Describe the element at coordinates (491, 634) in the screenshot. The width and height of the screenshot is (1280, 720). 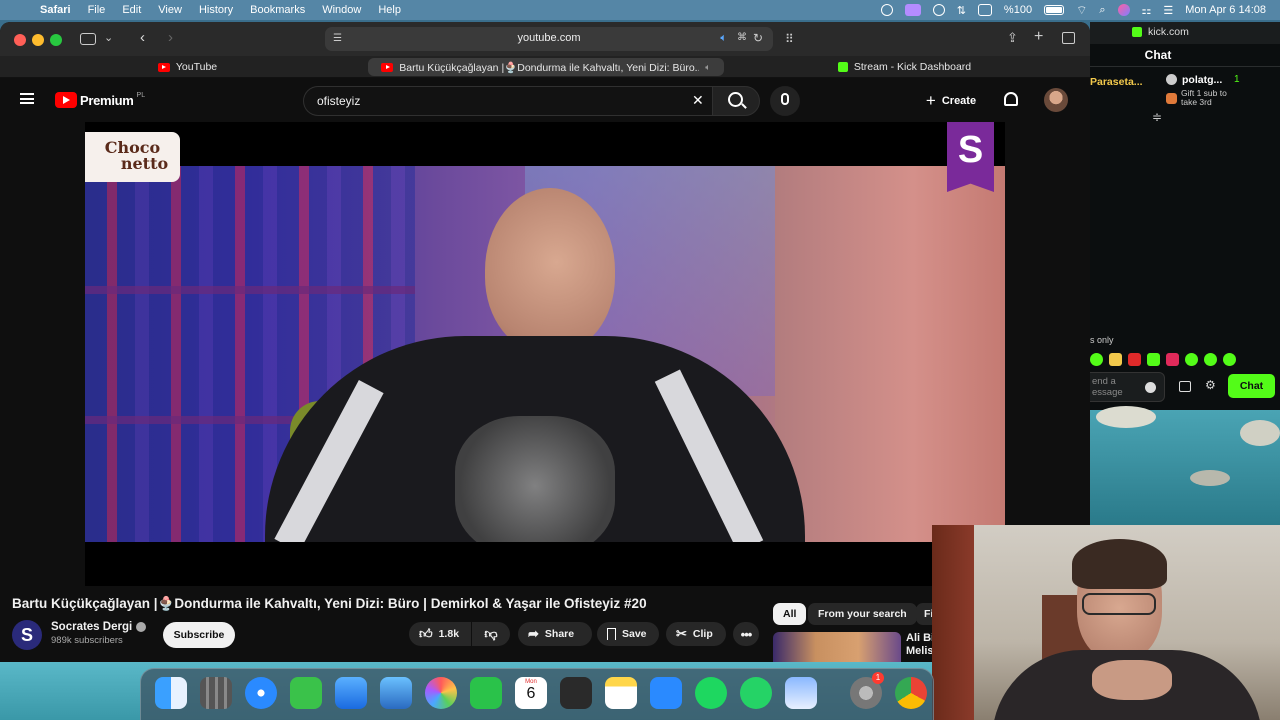
I see `dislike-button: 👎︎` at that location.